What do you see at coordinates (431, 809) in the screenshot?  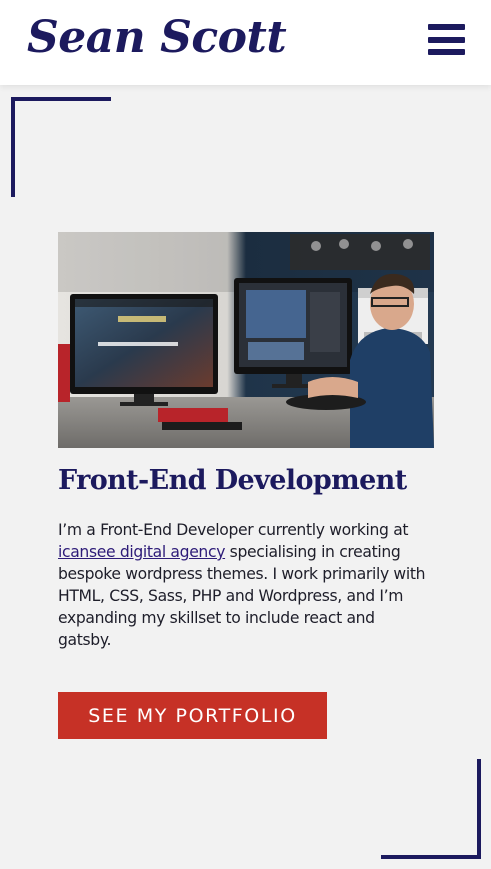 I see `decorative-corner-bracket-bottom-right` at bounding box center [431, 809].